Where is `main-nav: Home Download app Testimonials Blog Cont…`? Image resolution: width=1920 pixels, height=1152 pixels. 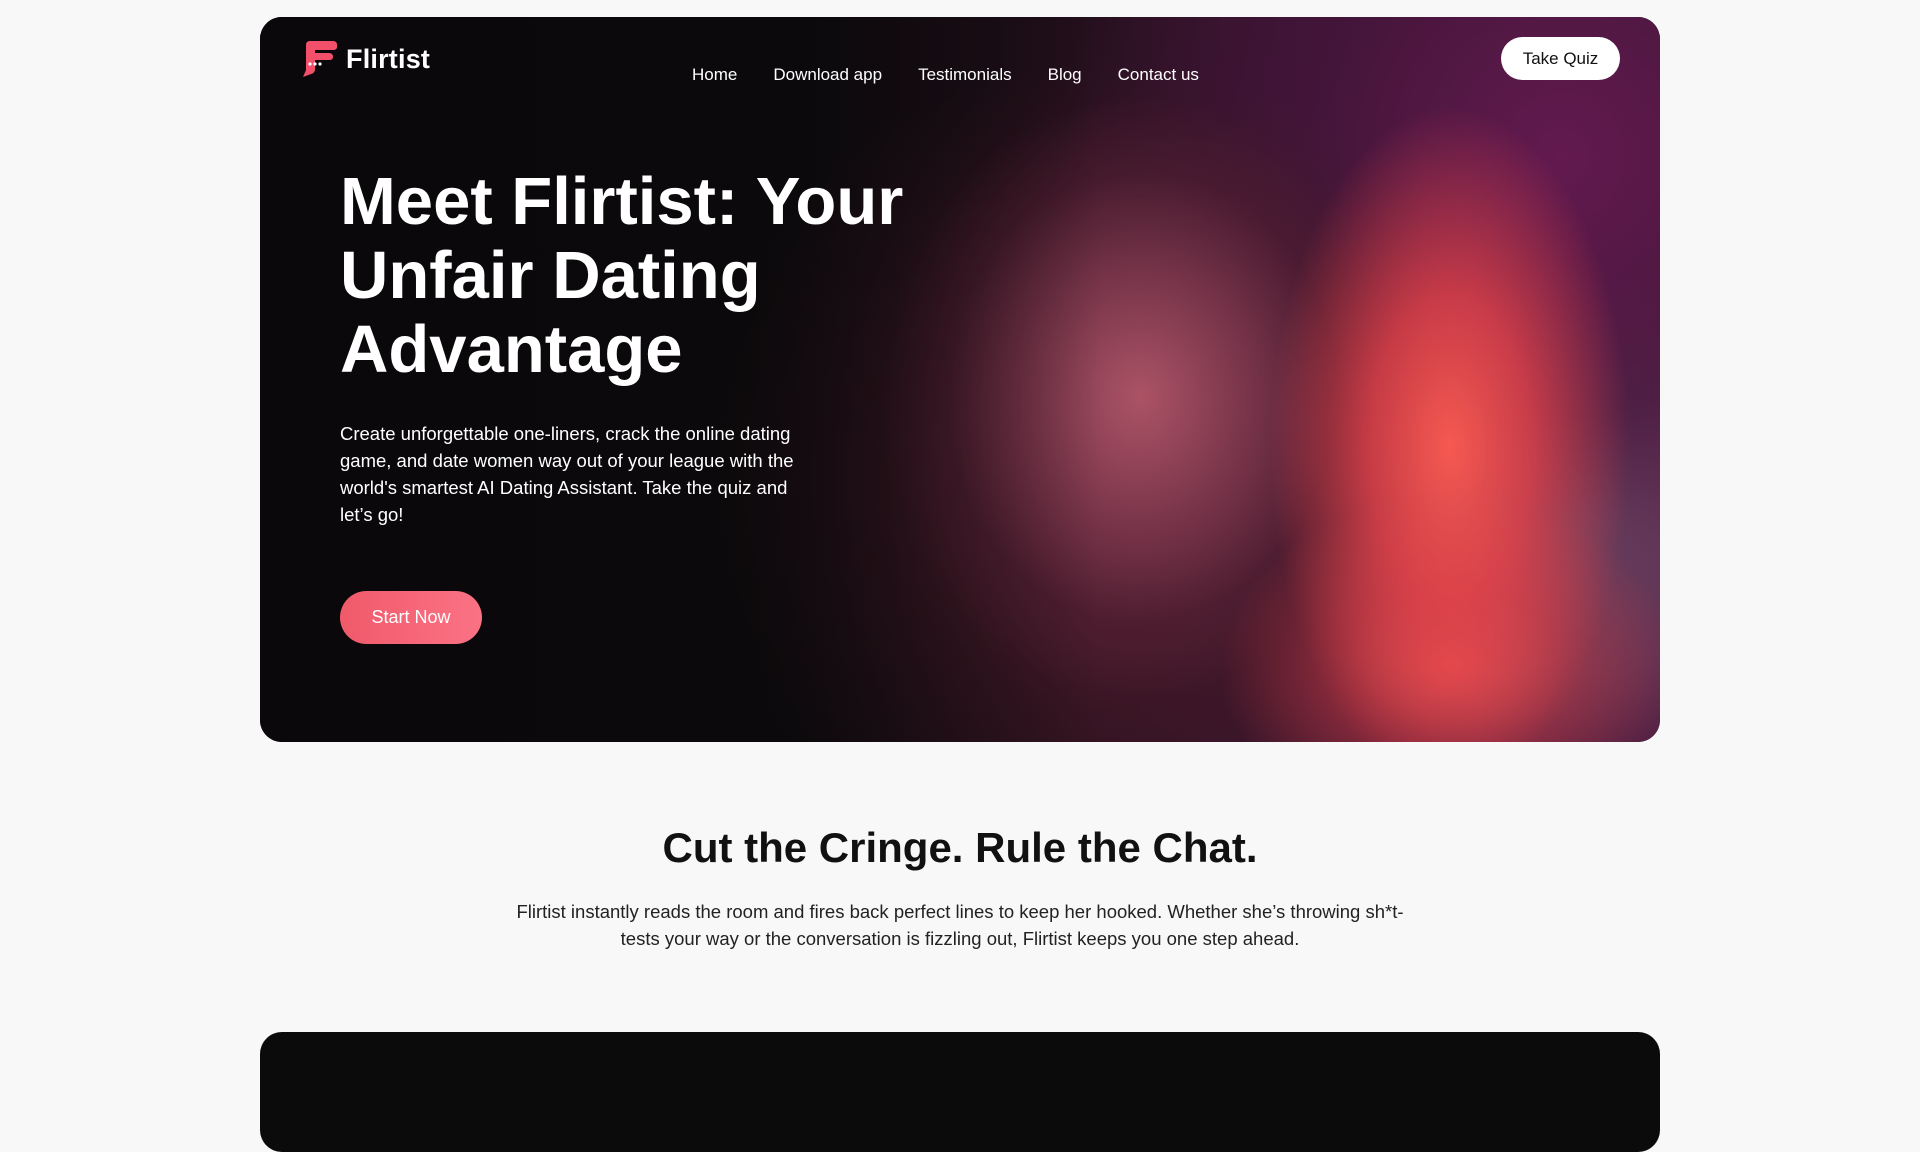 main-nav: Home Download app Testimonials Blog Cont… is located at coordinates (945, 75).